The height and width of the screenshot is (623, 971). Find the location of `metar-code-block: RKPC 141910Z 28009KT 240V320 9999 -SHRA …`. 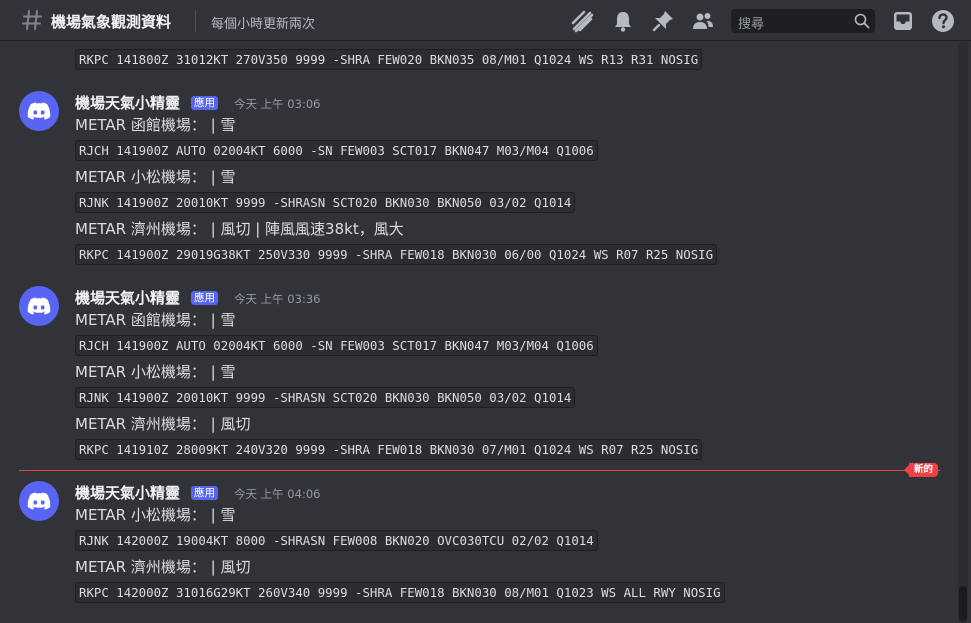

metar-code-block: RKPC 141910Z 28009KT 240V320 9999 -SHRA … is located at coordinates (389, 449).